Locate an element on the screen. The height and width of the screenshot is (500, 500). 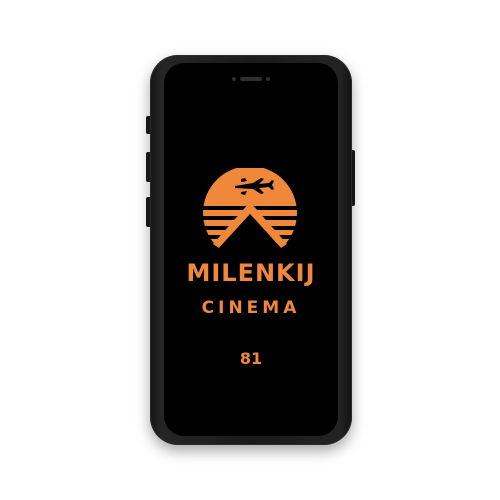
camera-dot is located at coordinates (268, 78).